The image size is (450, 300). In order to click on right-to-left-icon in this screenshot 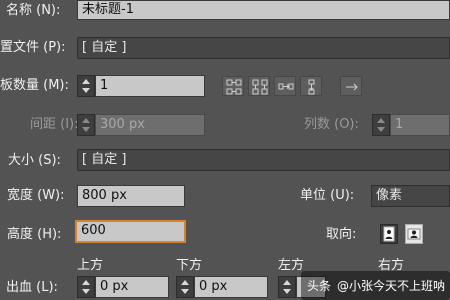, I will do `click(351, 86)`.